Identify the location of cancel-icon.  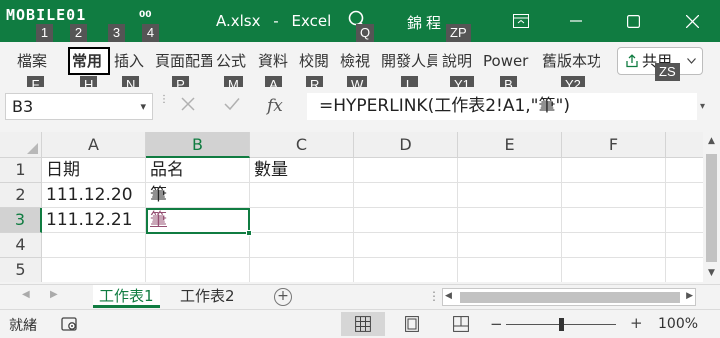
(188, 106).